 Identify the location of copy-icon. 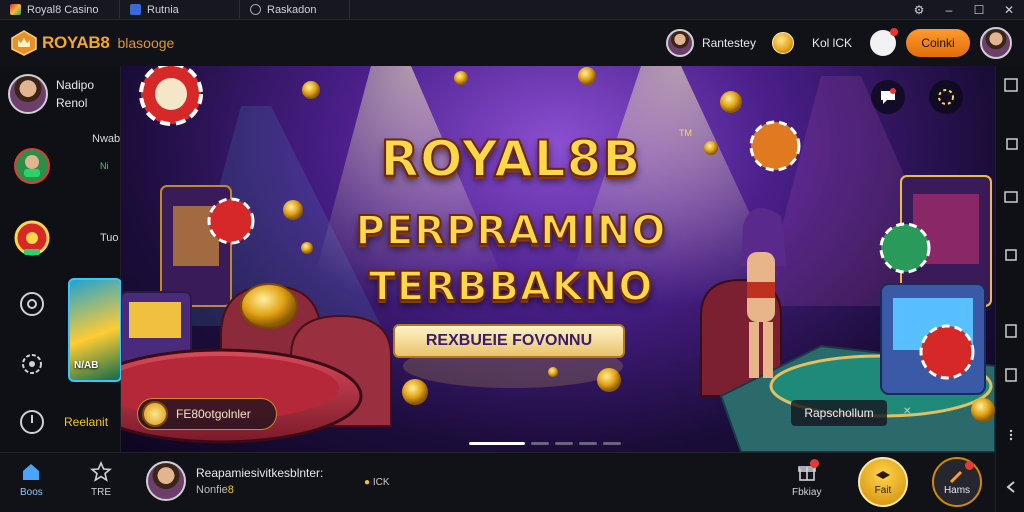
(1010, 144).